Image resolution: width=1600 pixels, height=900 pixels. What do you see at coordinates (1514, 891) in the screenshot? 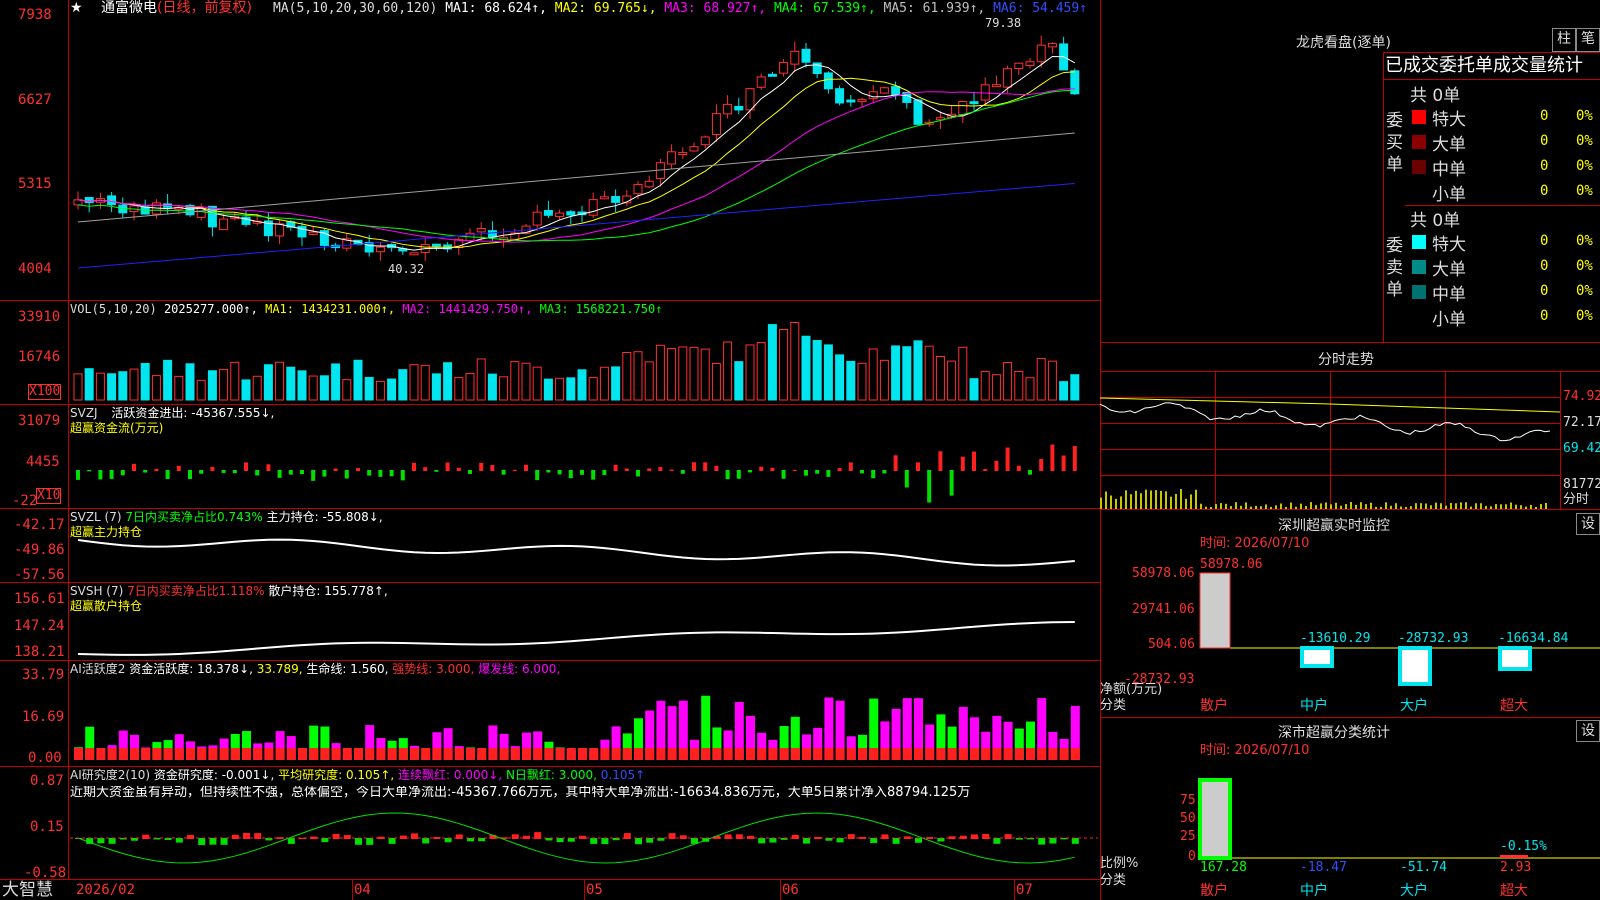
I see `category-label: 超大` at bounding box center [1514, 891].